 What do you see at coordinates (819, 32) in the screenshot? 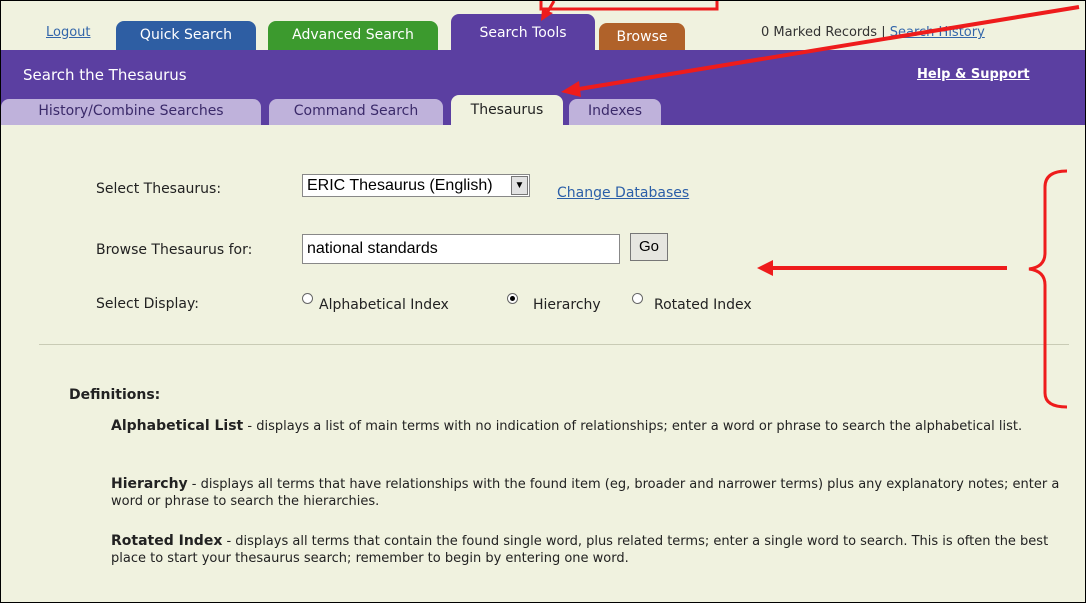
I see `marked-records-count: 0 Marked Records` at bounding box center [819, 32].